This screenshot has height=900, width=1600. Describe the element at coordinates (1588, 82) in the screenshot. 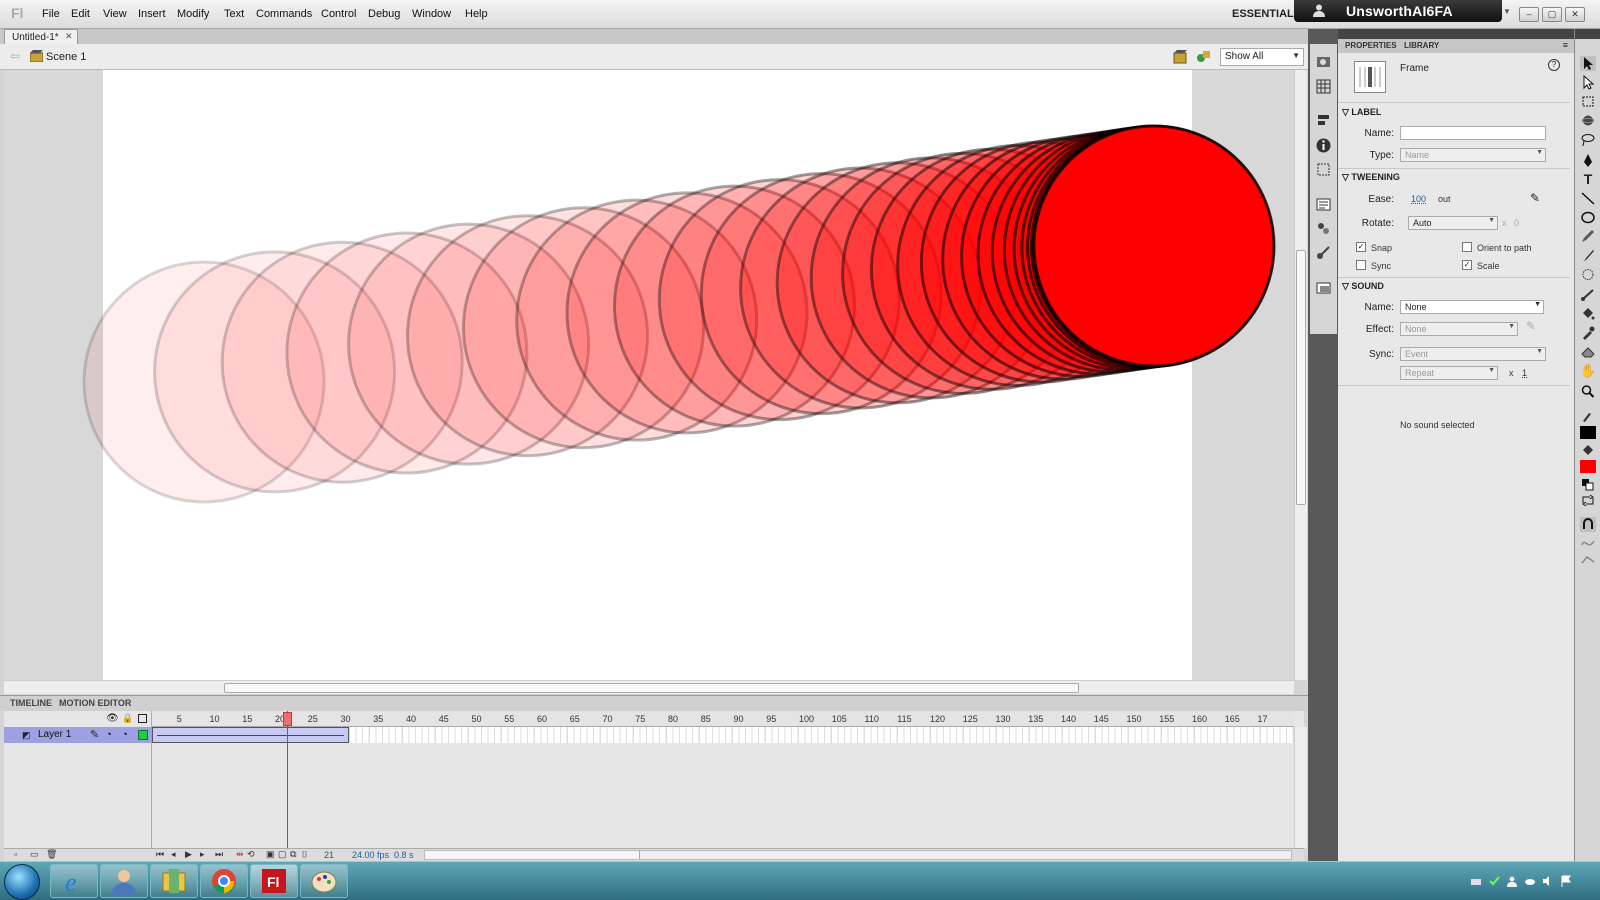

I see `subselection-tool-icon` at that location.